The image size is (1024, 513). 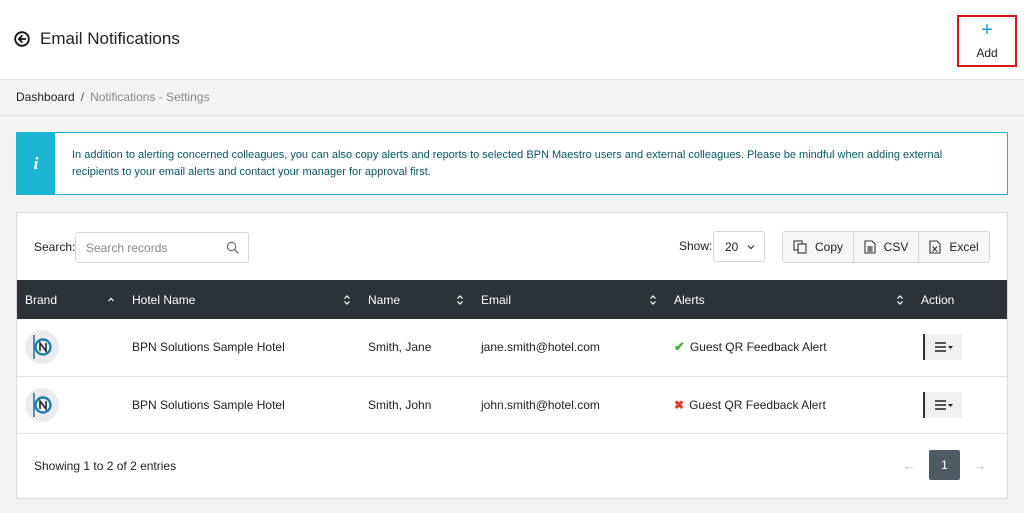 I want to click on column-header-action: Action, so click(x=960, y=299).